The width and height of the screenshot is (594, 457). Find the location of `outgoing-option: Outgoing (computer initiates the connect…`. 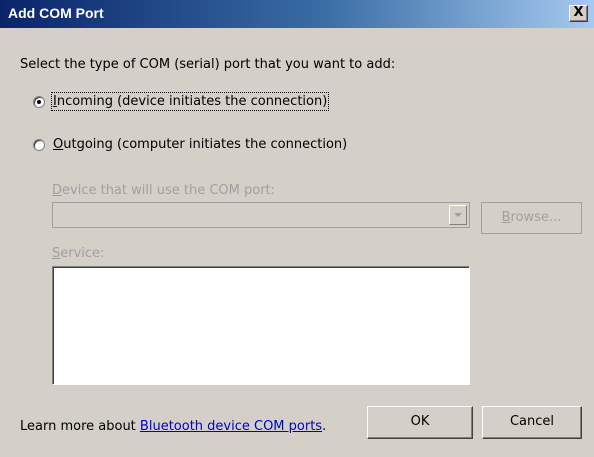

outgoing-option: Outgoing (computer initiates the connect… is located at coordinates (190, 144).